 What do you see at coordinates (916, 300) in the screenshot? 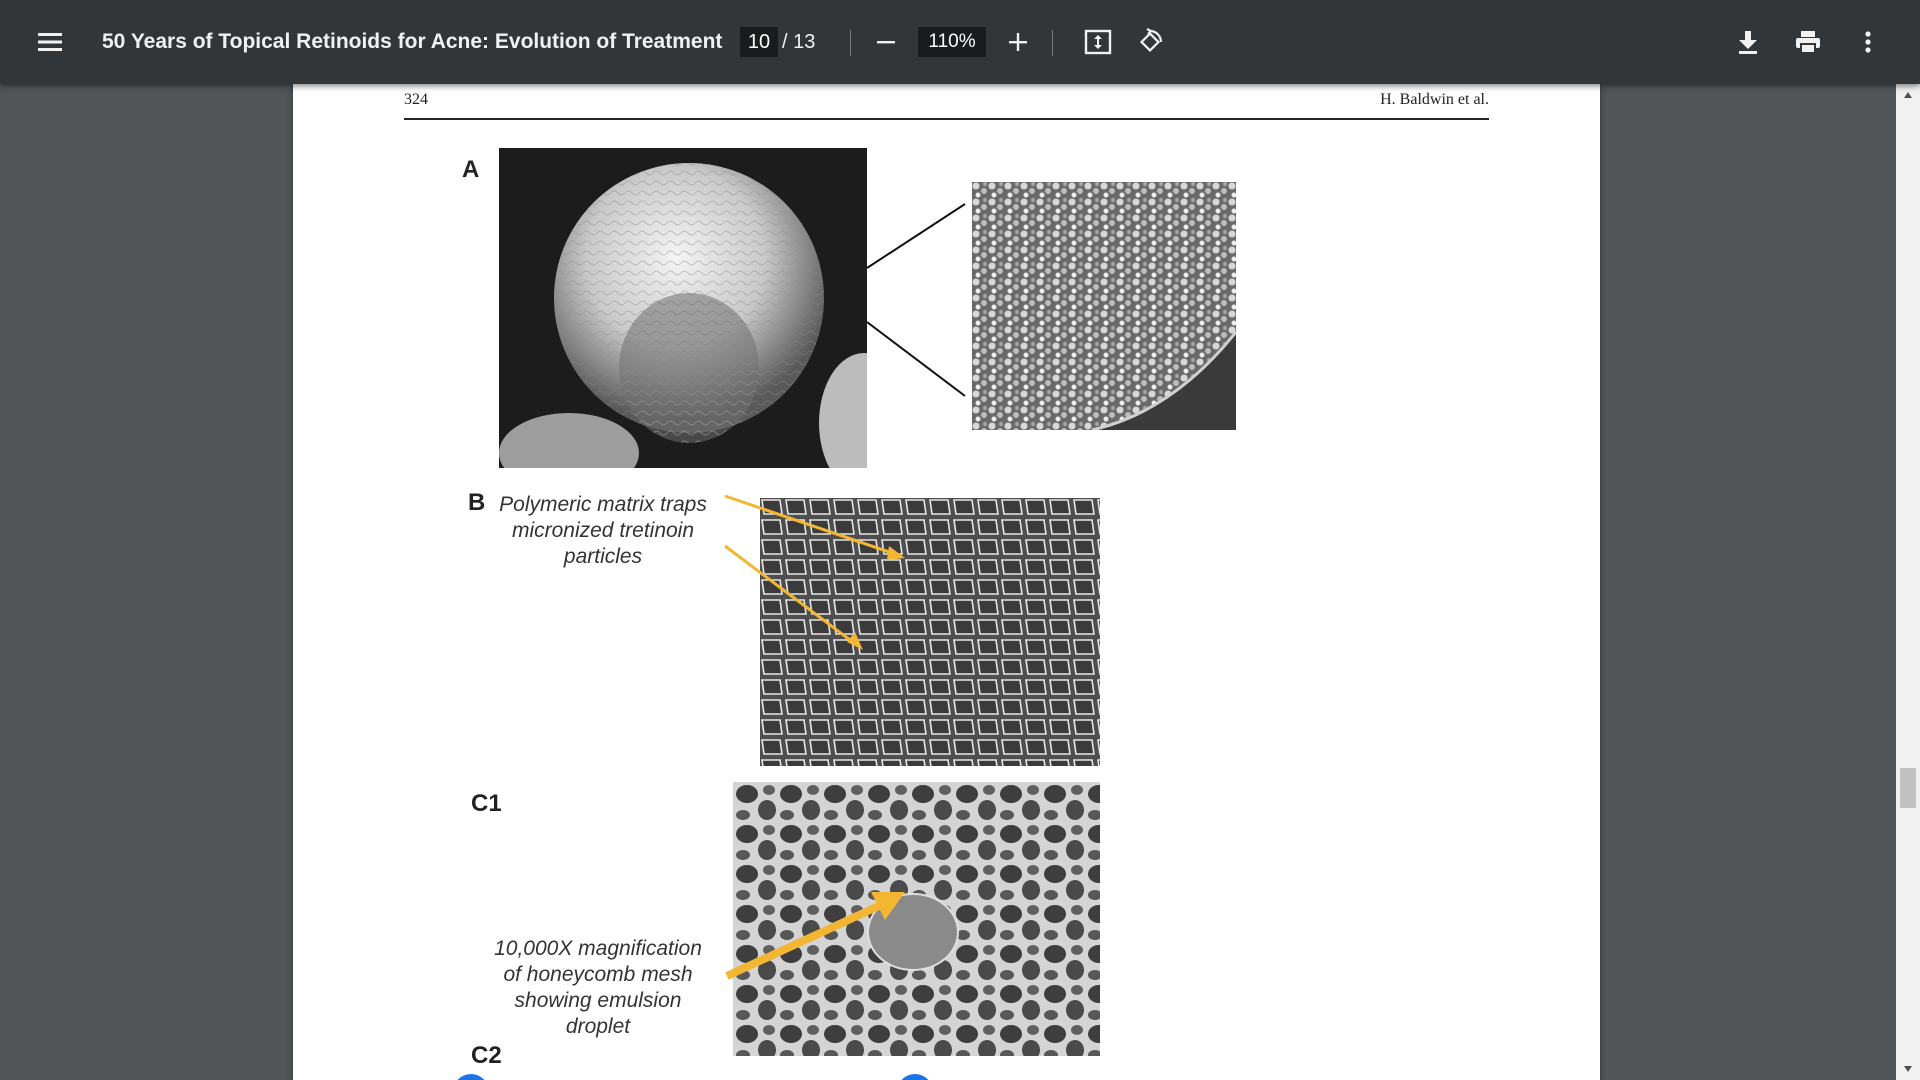
I see `magnification-connector-lines` at bounding box center [916, 300].